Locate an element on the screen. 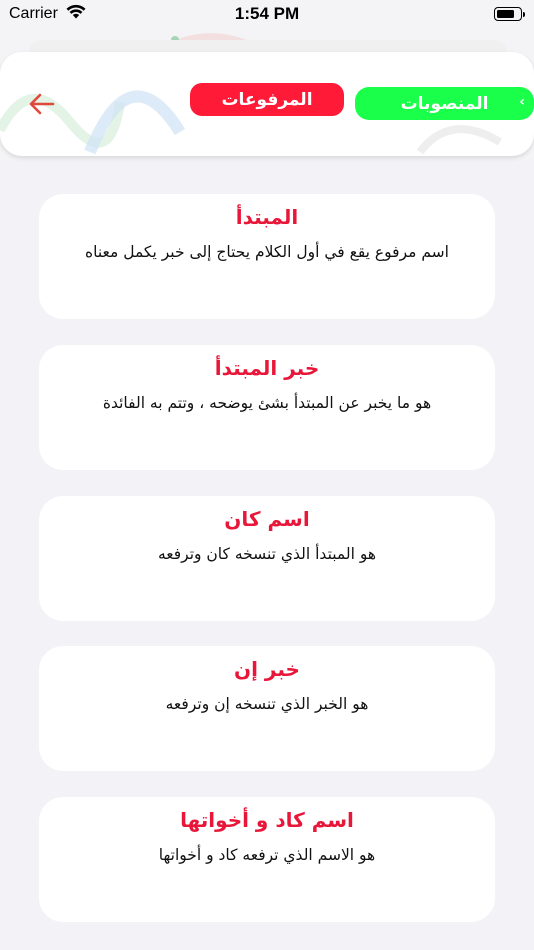 Image resolution: width=534 pixels, height=950 pixels. card-description: هو الخبر الذي تنسخه إن وترفعه is located at coordinates (267, 704).